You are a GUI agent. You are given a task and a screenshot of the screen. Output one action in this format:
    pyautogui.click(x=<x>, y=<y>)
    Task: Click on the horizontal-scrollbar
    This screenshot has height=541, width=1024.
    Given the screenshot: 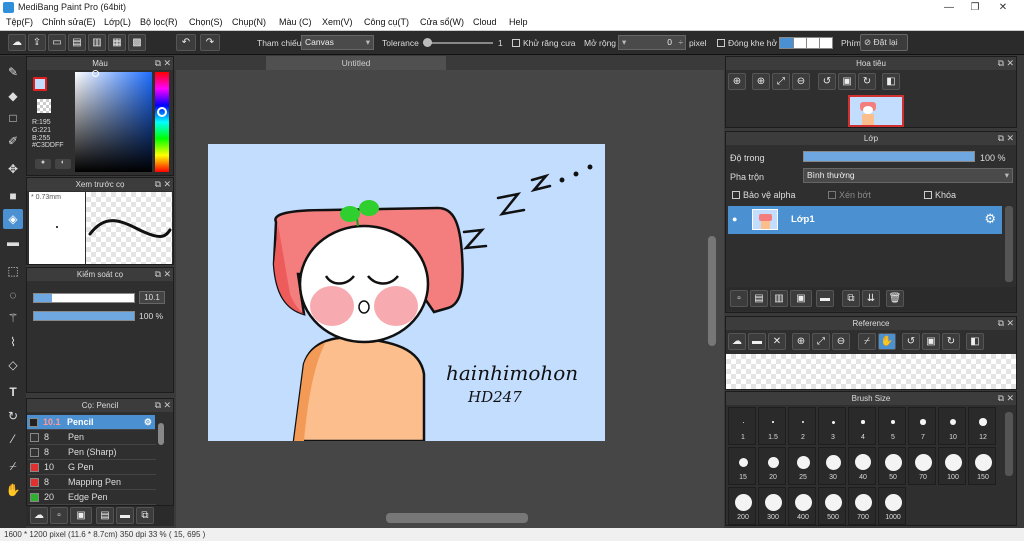 What is the action you would take?
    pyautogui.click(x=457, y=518)
    